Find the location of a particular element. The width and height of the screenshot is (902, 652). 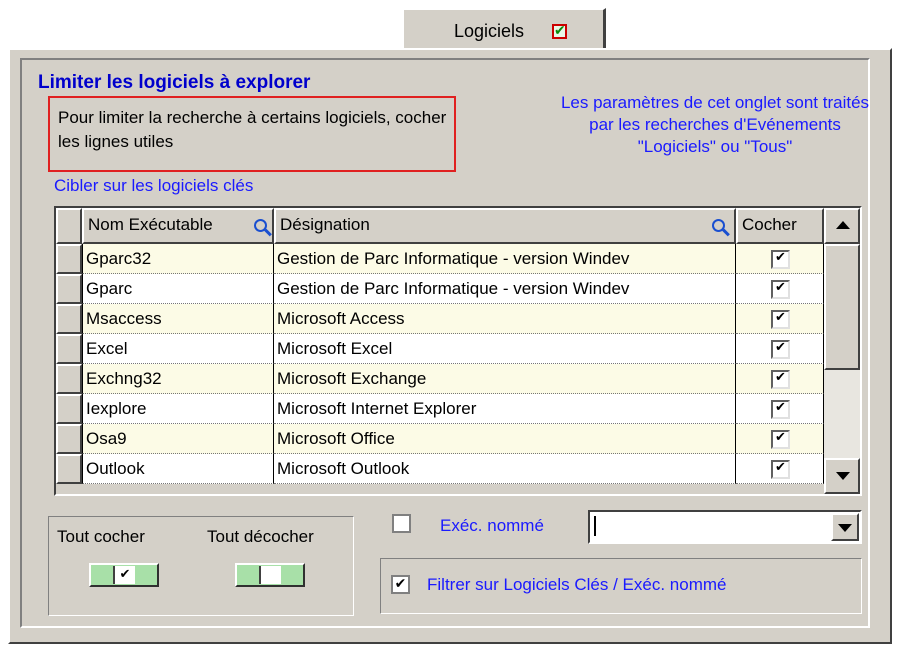

cell-designation: Microsoft Access is located at coordinates (505, 319).